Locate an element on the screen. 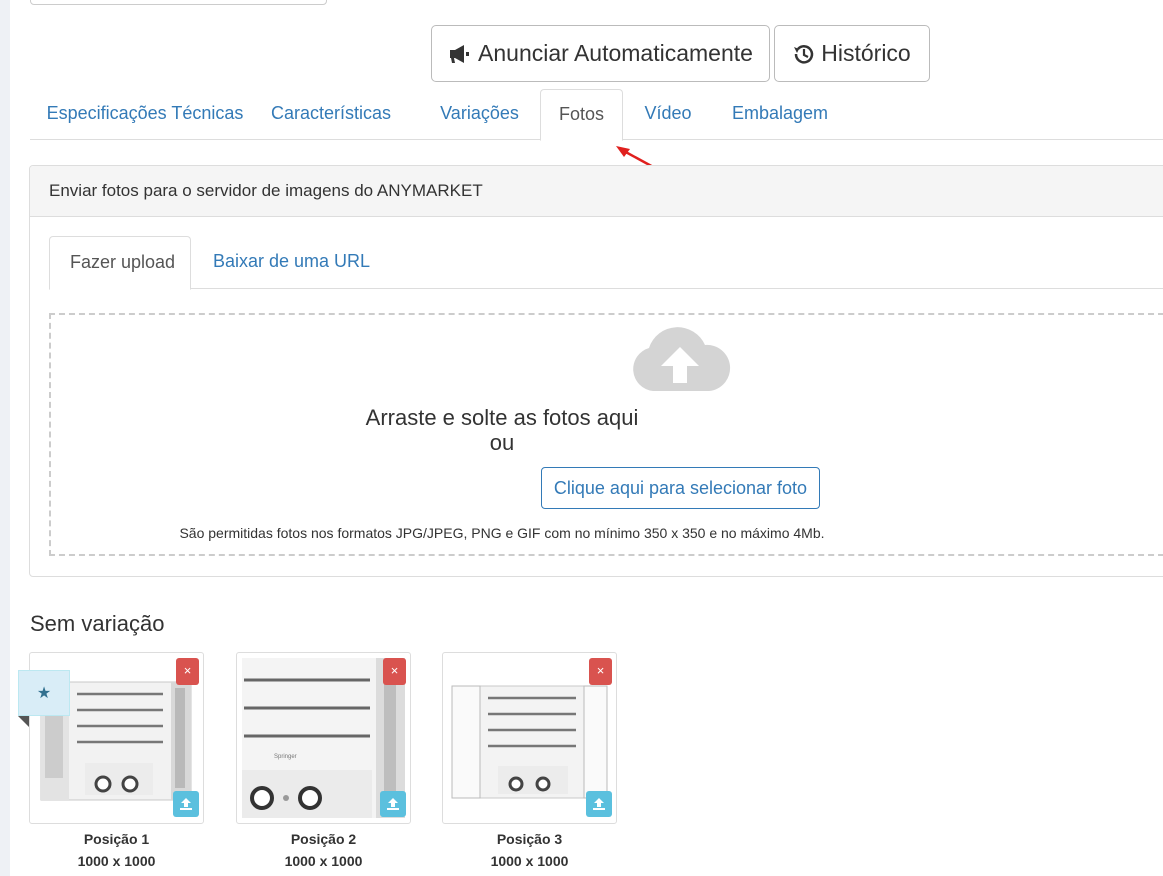  star-icon: ★ is located at coordinates (44, 693).